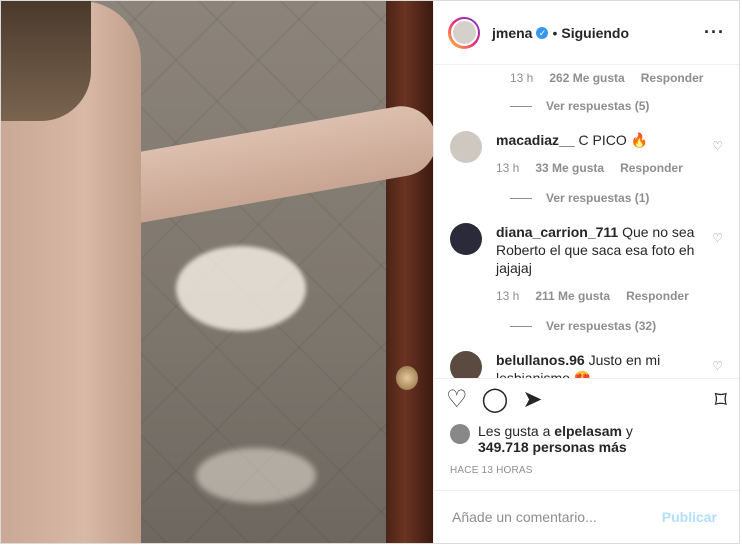 The image size is (742, 546). What do you see at coordinates (616, 326) in the screenshot?
I see `view-replies-button: Ver respuestas (32)` at bounding box center [616, 326].